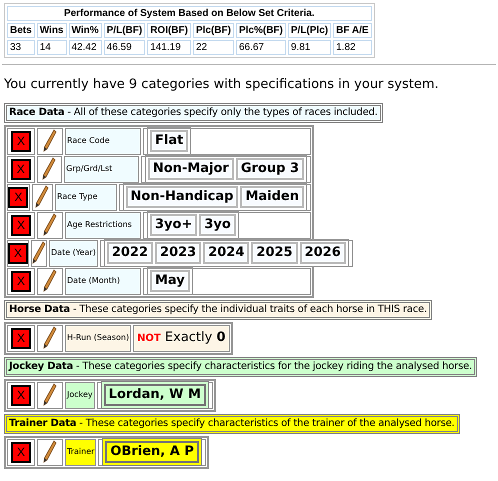 The image size is (498, 481). I want to click on category-label: Date (Year), so click(73, 253).